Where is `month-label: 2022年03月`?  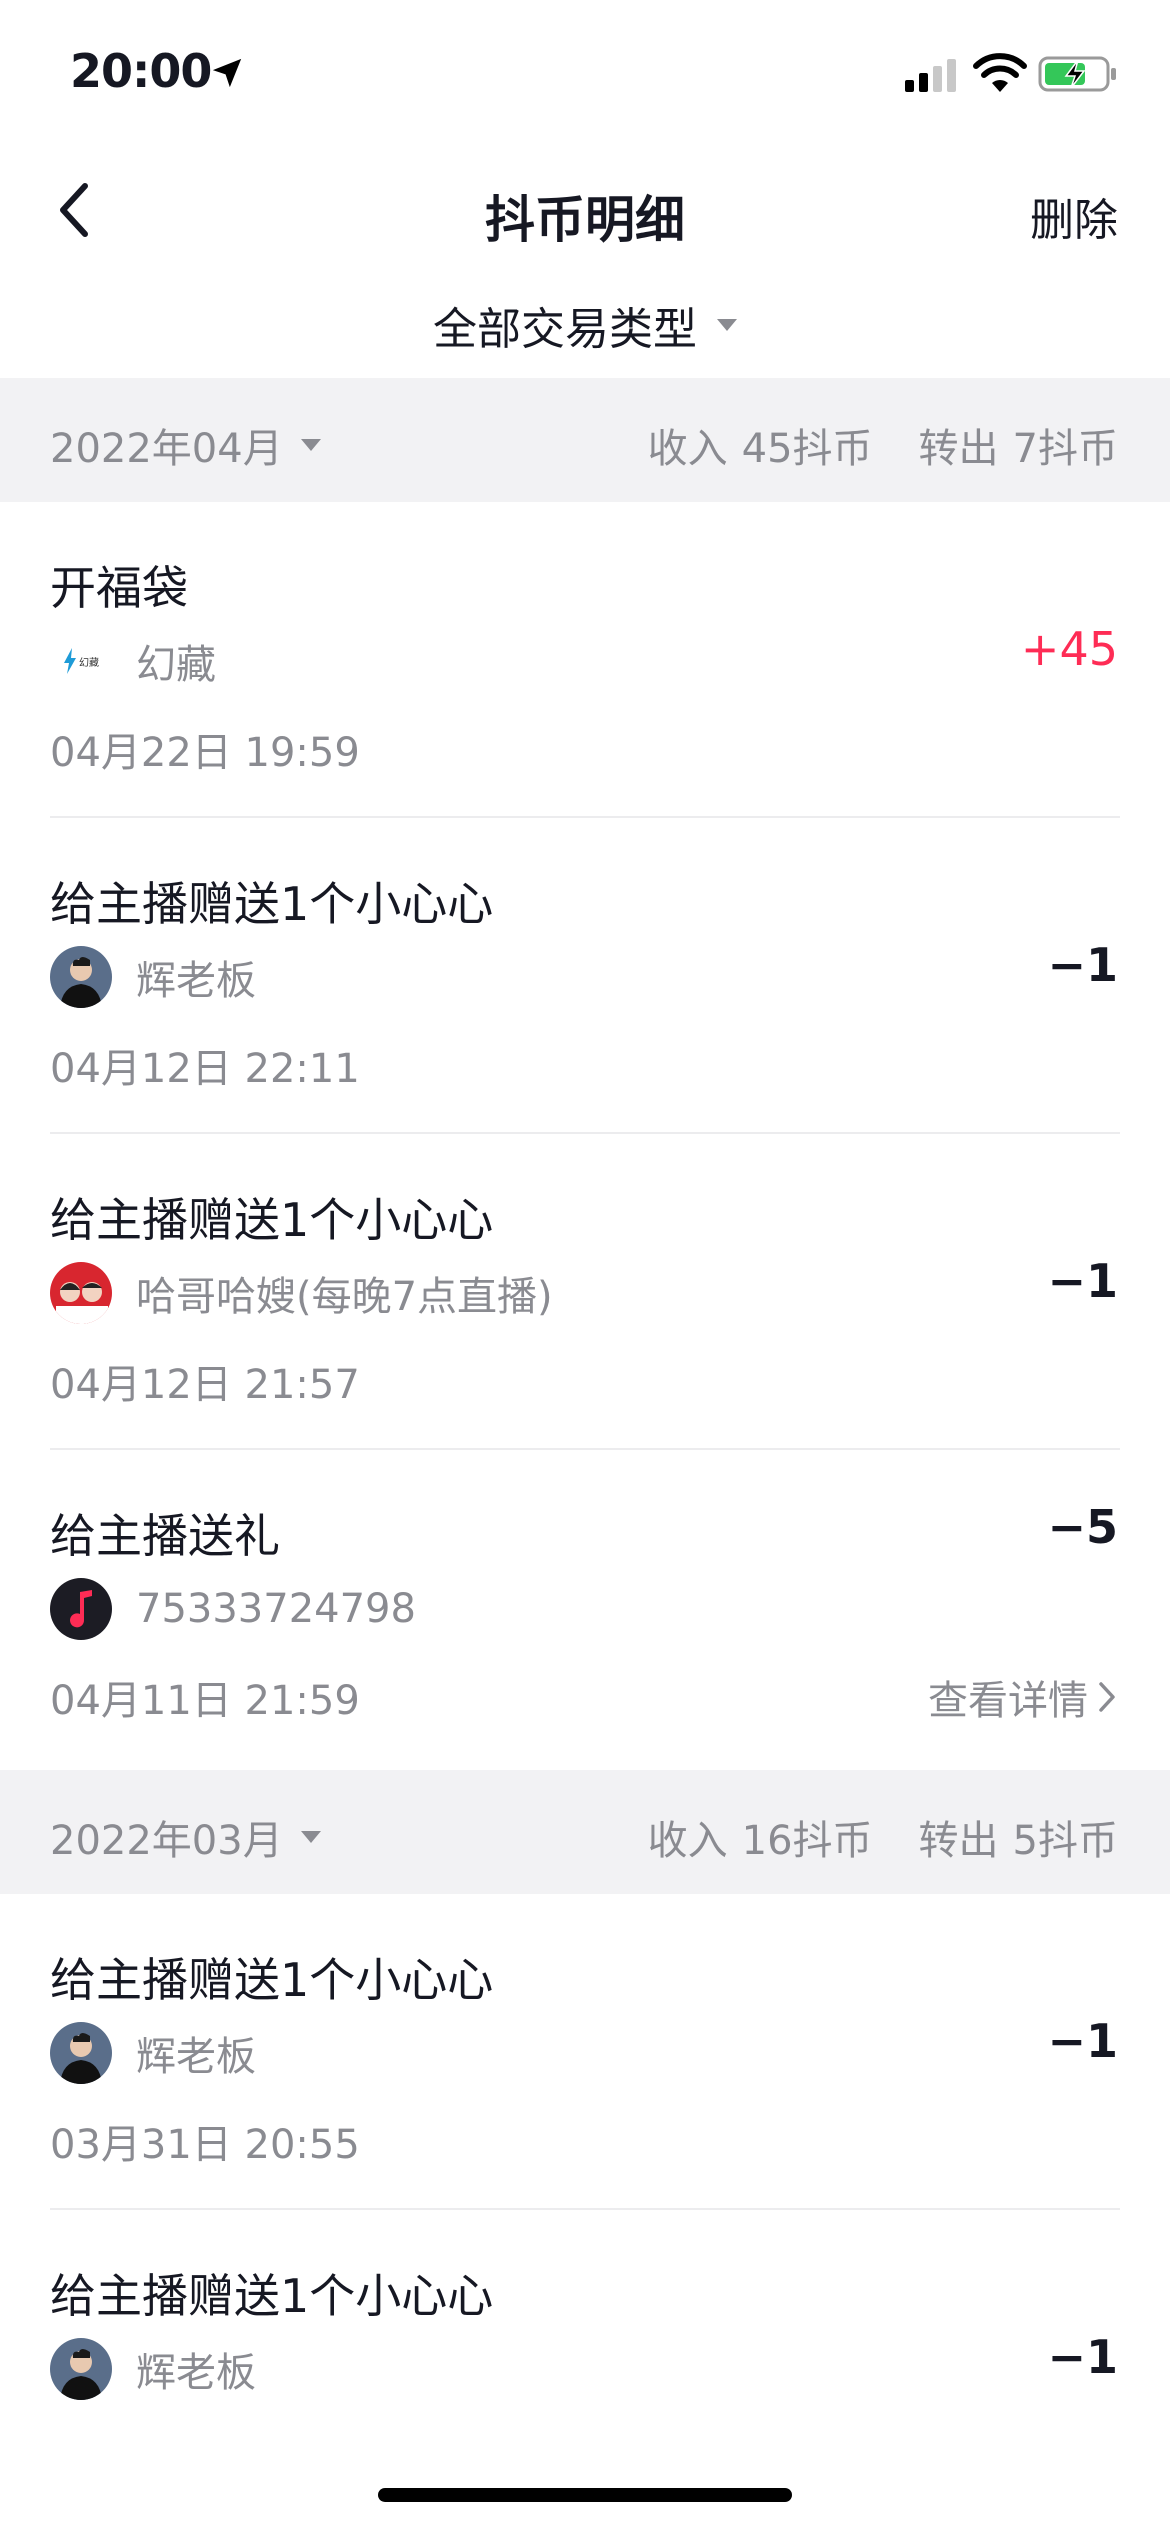 month-label: 2022年03月 is located at coordinates (166, 1841).